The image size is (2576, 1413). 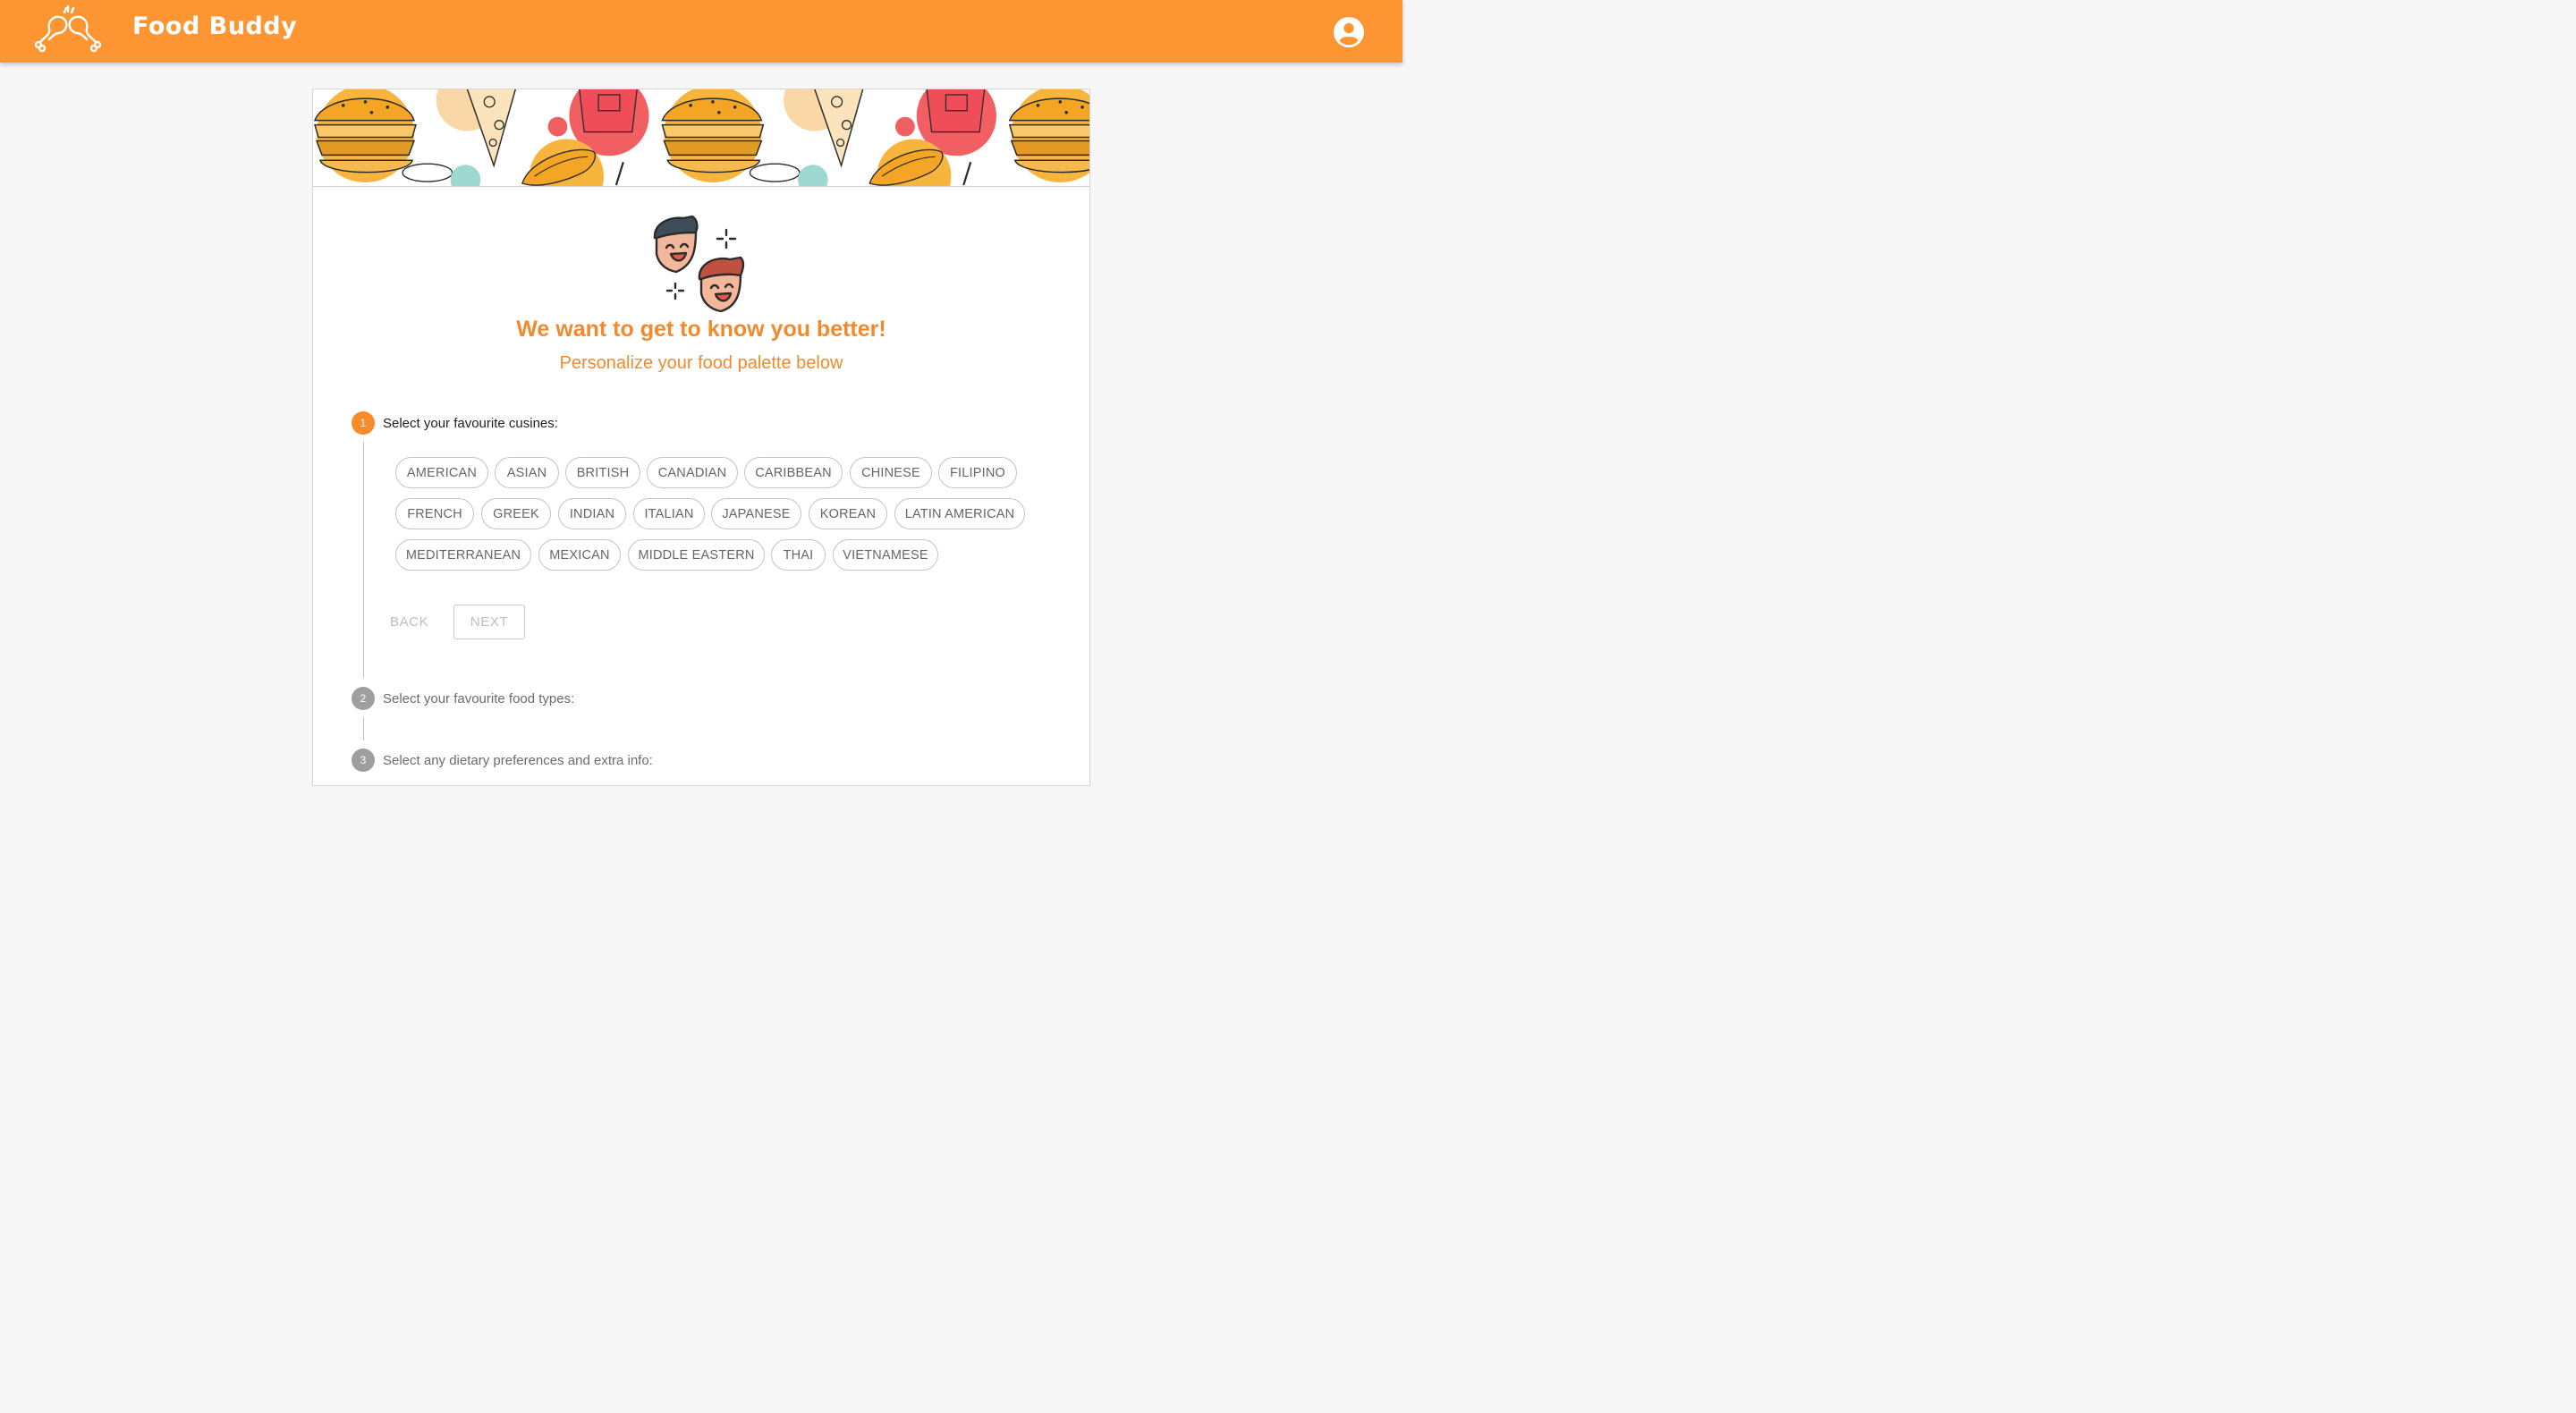 I want to click on next-button: NEXT, so click(x=489, y=622).